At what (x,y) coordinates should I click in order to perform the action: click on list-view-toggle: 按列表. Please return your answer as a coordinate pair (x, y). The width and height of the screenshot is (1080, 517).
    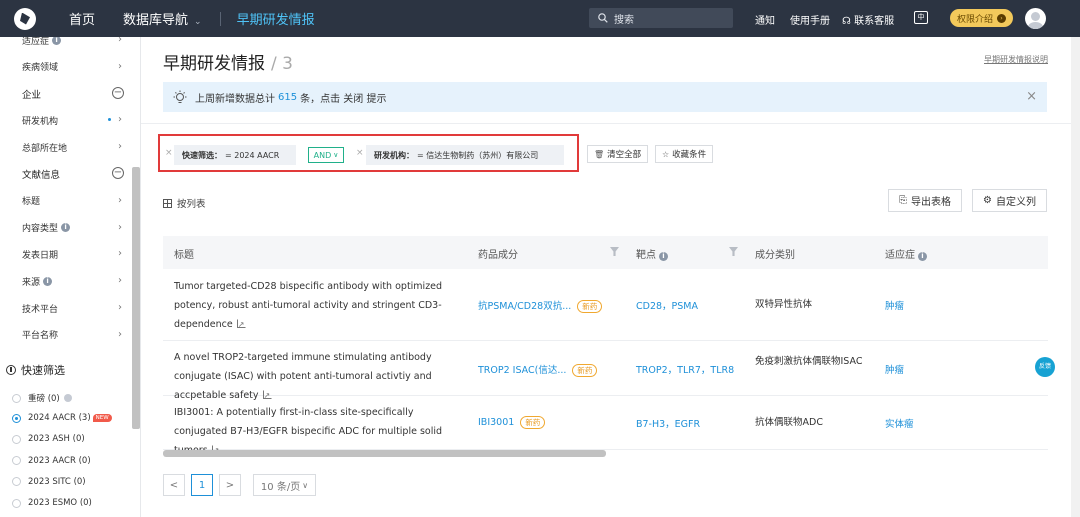
    Looking at the image, I should click on (184, 203).